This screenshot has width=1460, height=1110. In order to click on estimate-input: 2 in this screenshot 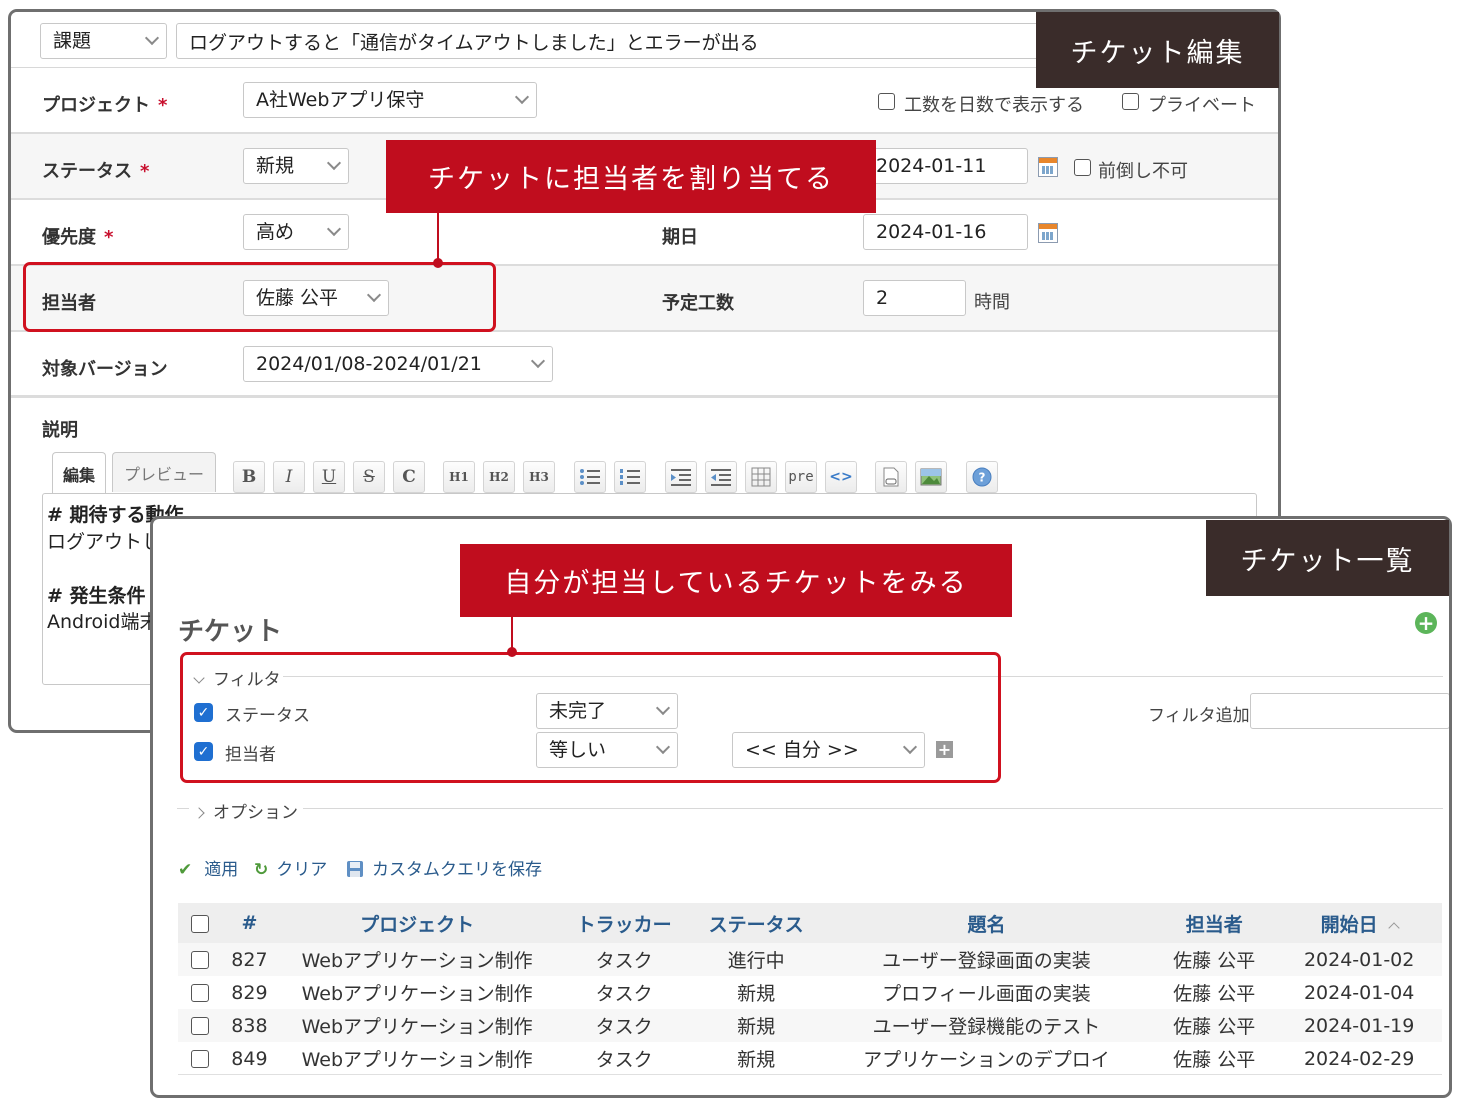, I will do `click(914, 298)`.